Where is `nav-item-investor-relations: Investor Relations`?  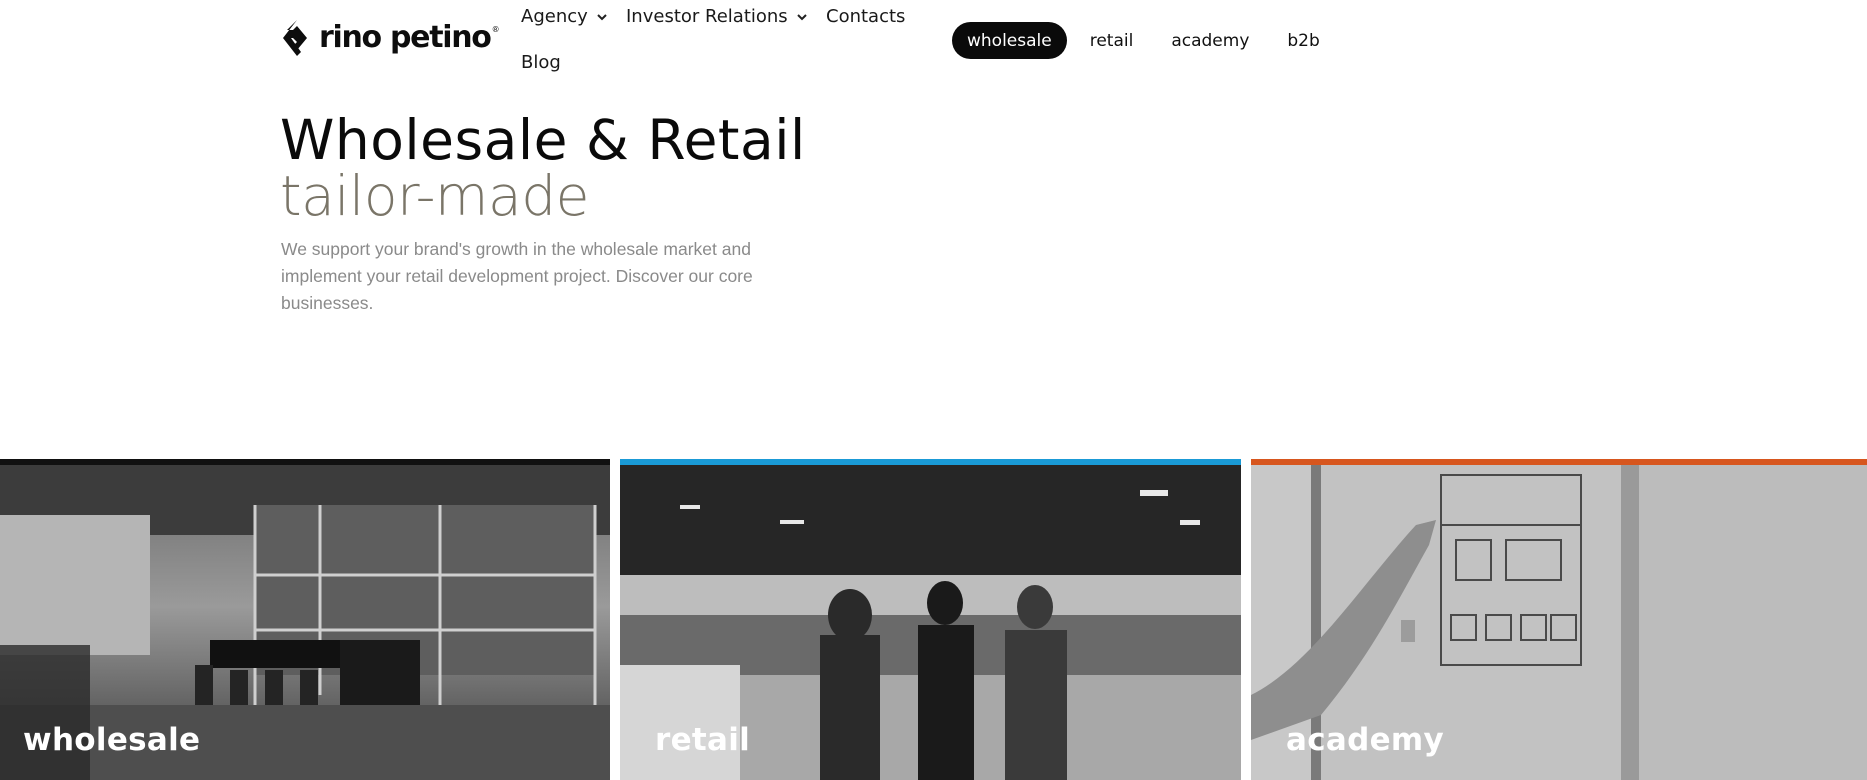 nav-item-investor-relations: Investor Relations is located at coordinates (717, 16).